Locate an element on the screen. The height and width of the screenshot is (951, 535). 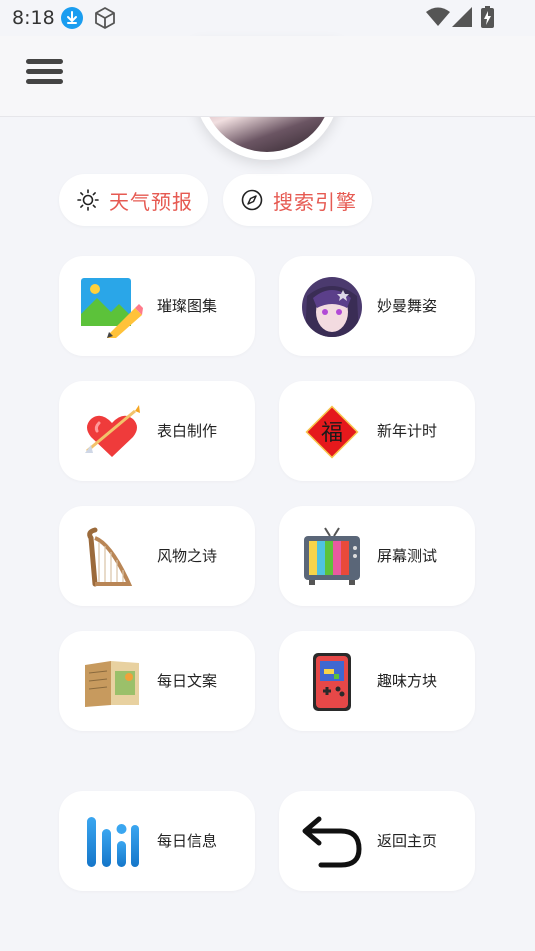
card-daily-info-label: 每日信息 is located at coordinates (187, 841).